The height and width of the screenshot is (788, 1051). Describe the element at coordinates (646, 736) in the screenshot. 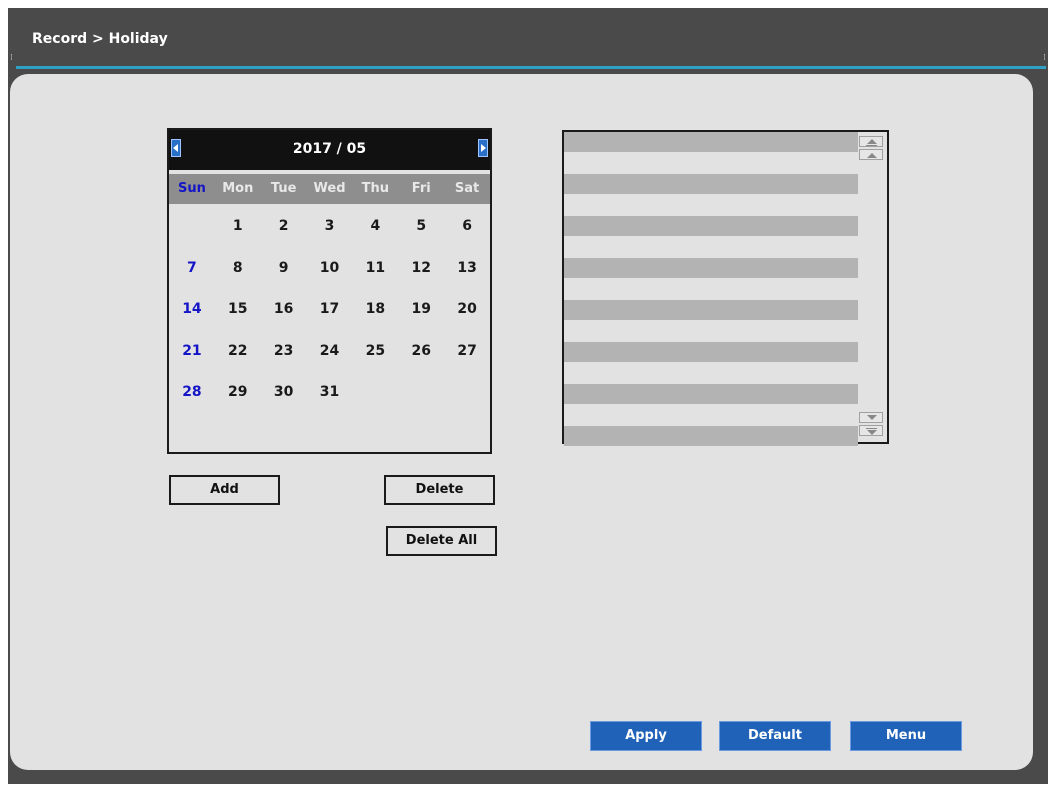

I see `apply-button: Apply` at that location.